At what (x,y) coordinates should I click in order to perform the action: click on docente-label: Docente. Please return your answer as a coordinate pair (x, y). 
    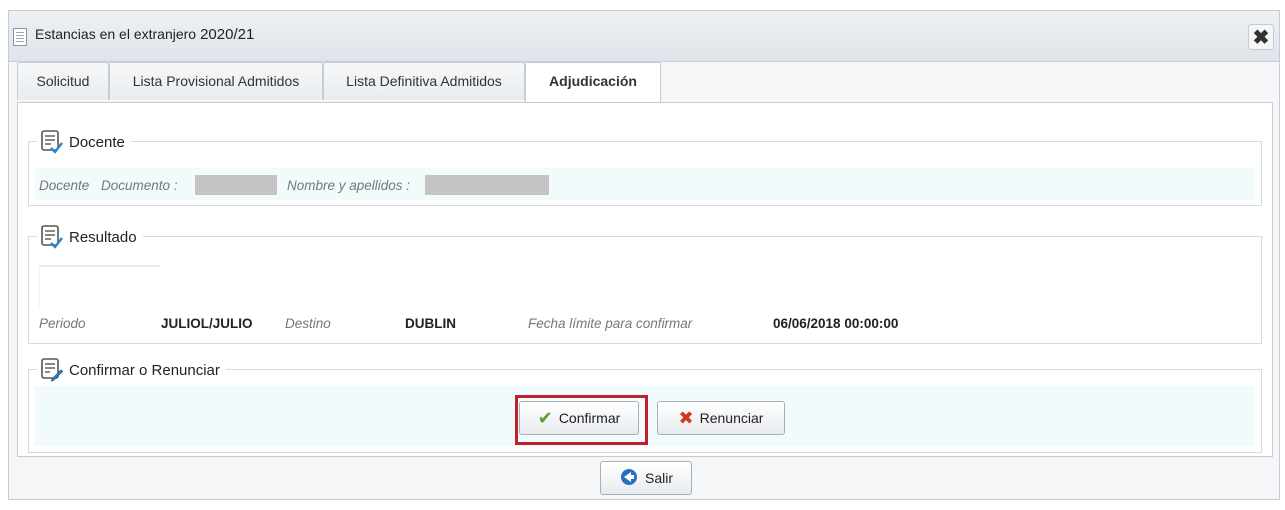
    Looking at the image, I should click on (64, 185).